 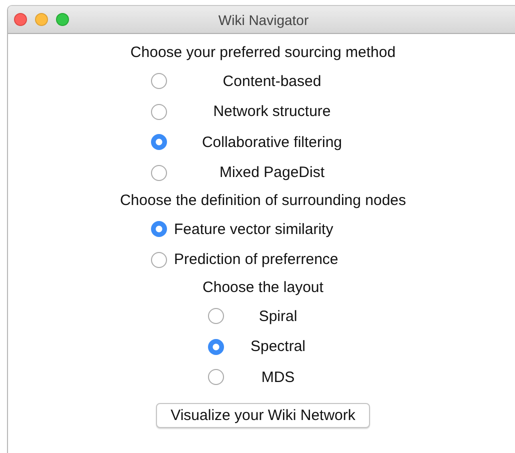 I want to click on radio-label: Spectral, so click(x=278, y=347).